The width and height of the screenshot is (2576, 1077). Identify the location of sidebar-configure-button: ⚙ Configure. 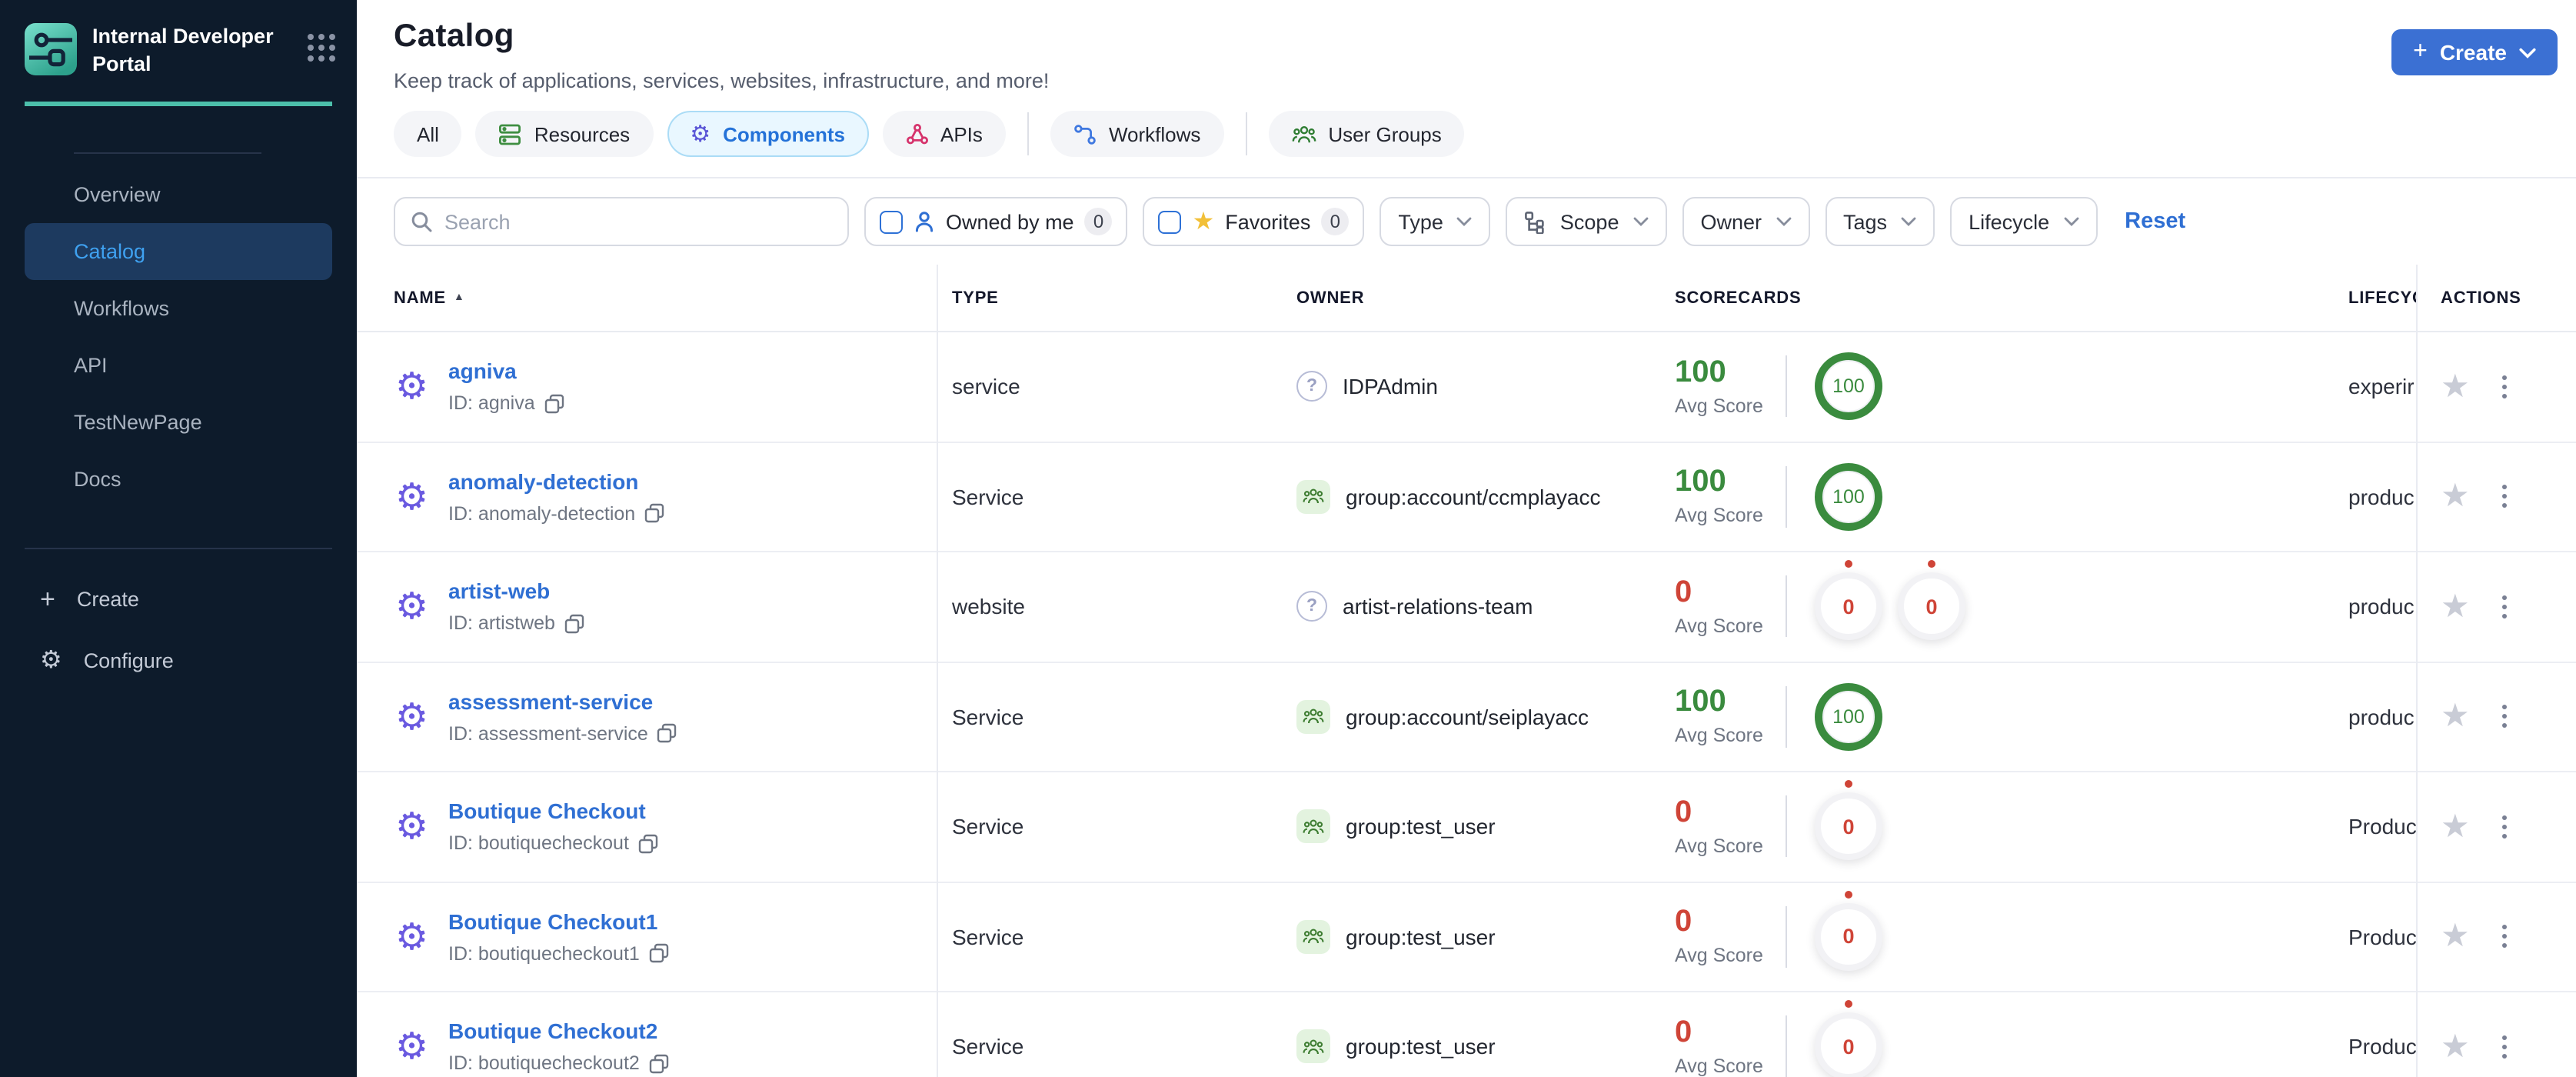
(178, 660).